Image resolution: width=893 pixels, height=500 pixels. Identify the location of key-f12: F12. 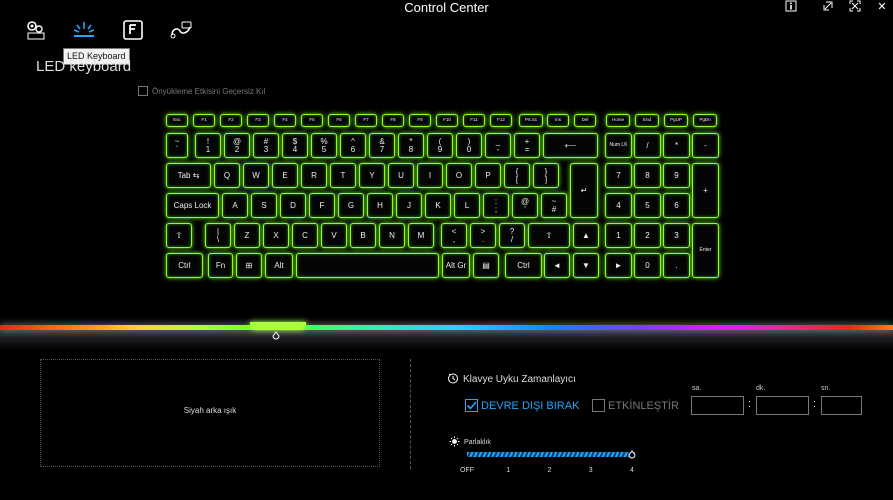
(501, 120).